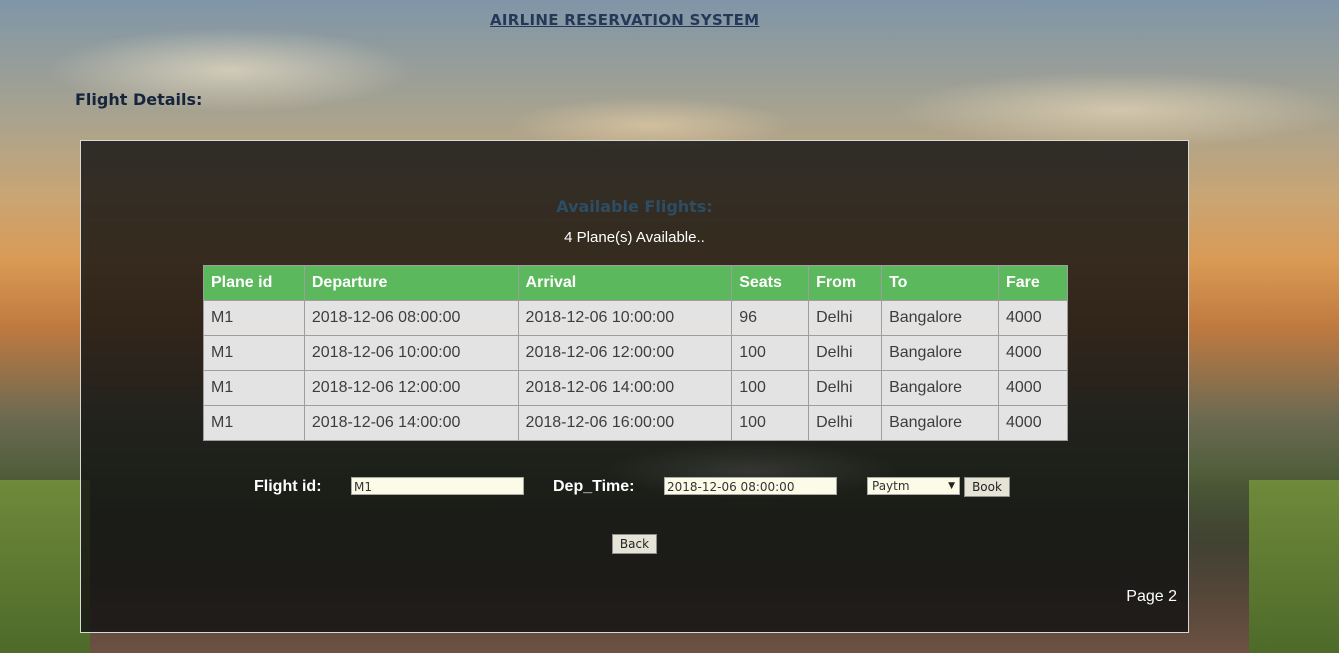  Describe the element at coordinates (139, 99) in the screenshot. I see `flight-details-heading: Flight Details:` at that location.